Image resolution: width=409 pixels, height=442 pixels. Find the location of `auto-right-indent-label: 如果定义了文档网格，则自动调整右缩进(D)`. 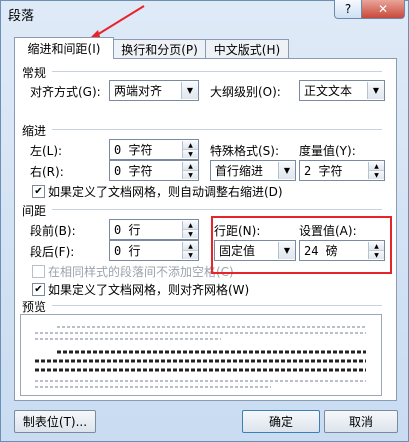

auto-right-indent-label: 如果定义了文档网格，则自动调整右缩进(D) is located at coordinates (165, 192).